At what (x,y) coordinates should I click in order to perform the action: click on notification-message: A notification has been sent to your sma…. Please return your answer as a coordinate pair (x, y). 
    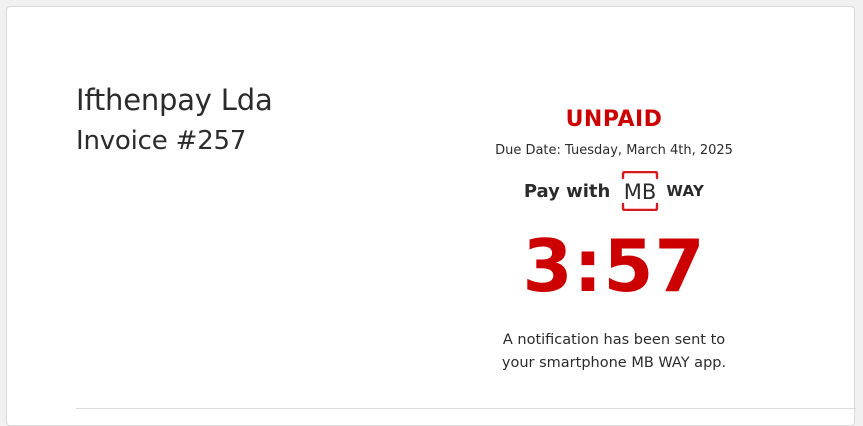
    Looking at the image, I should click on (614, 352).